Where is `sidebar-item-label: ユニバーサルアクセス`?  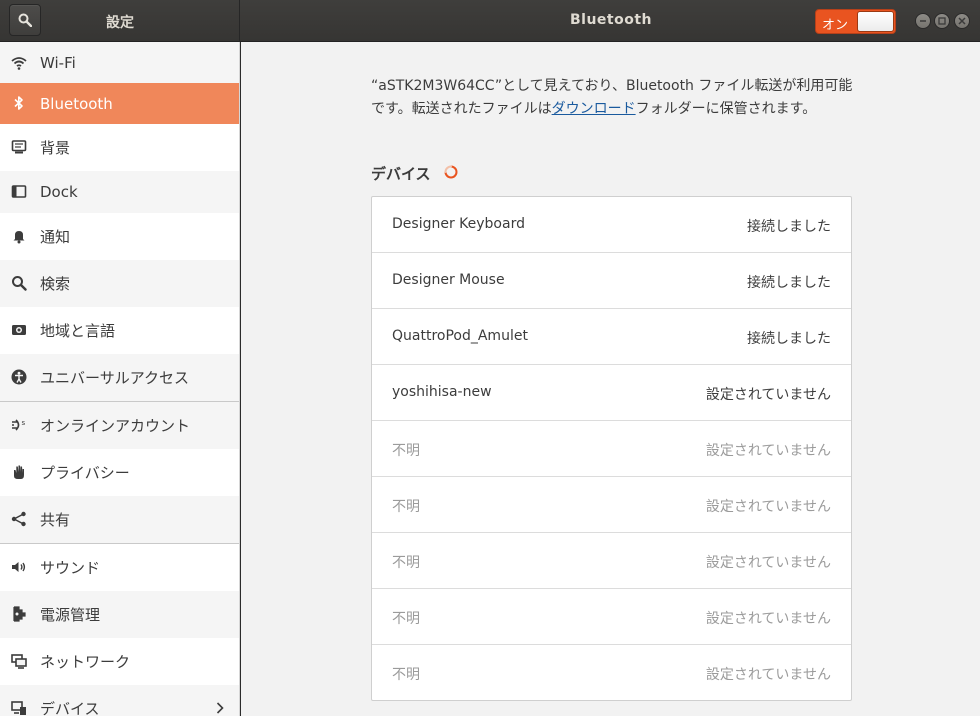 sidebar-item-label: ユニバーサルアクセス is located at coordinates (114, 378).